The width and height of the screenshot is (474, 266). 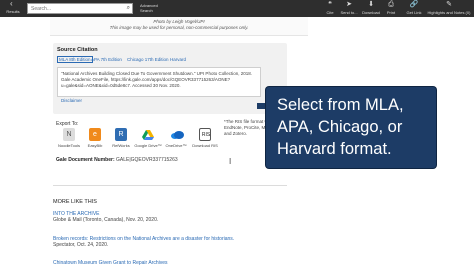 What do you see at coordinates (170, 185) in the screenshot?
I see `section-divider` at bounding box center [170, 185].